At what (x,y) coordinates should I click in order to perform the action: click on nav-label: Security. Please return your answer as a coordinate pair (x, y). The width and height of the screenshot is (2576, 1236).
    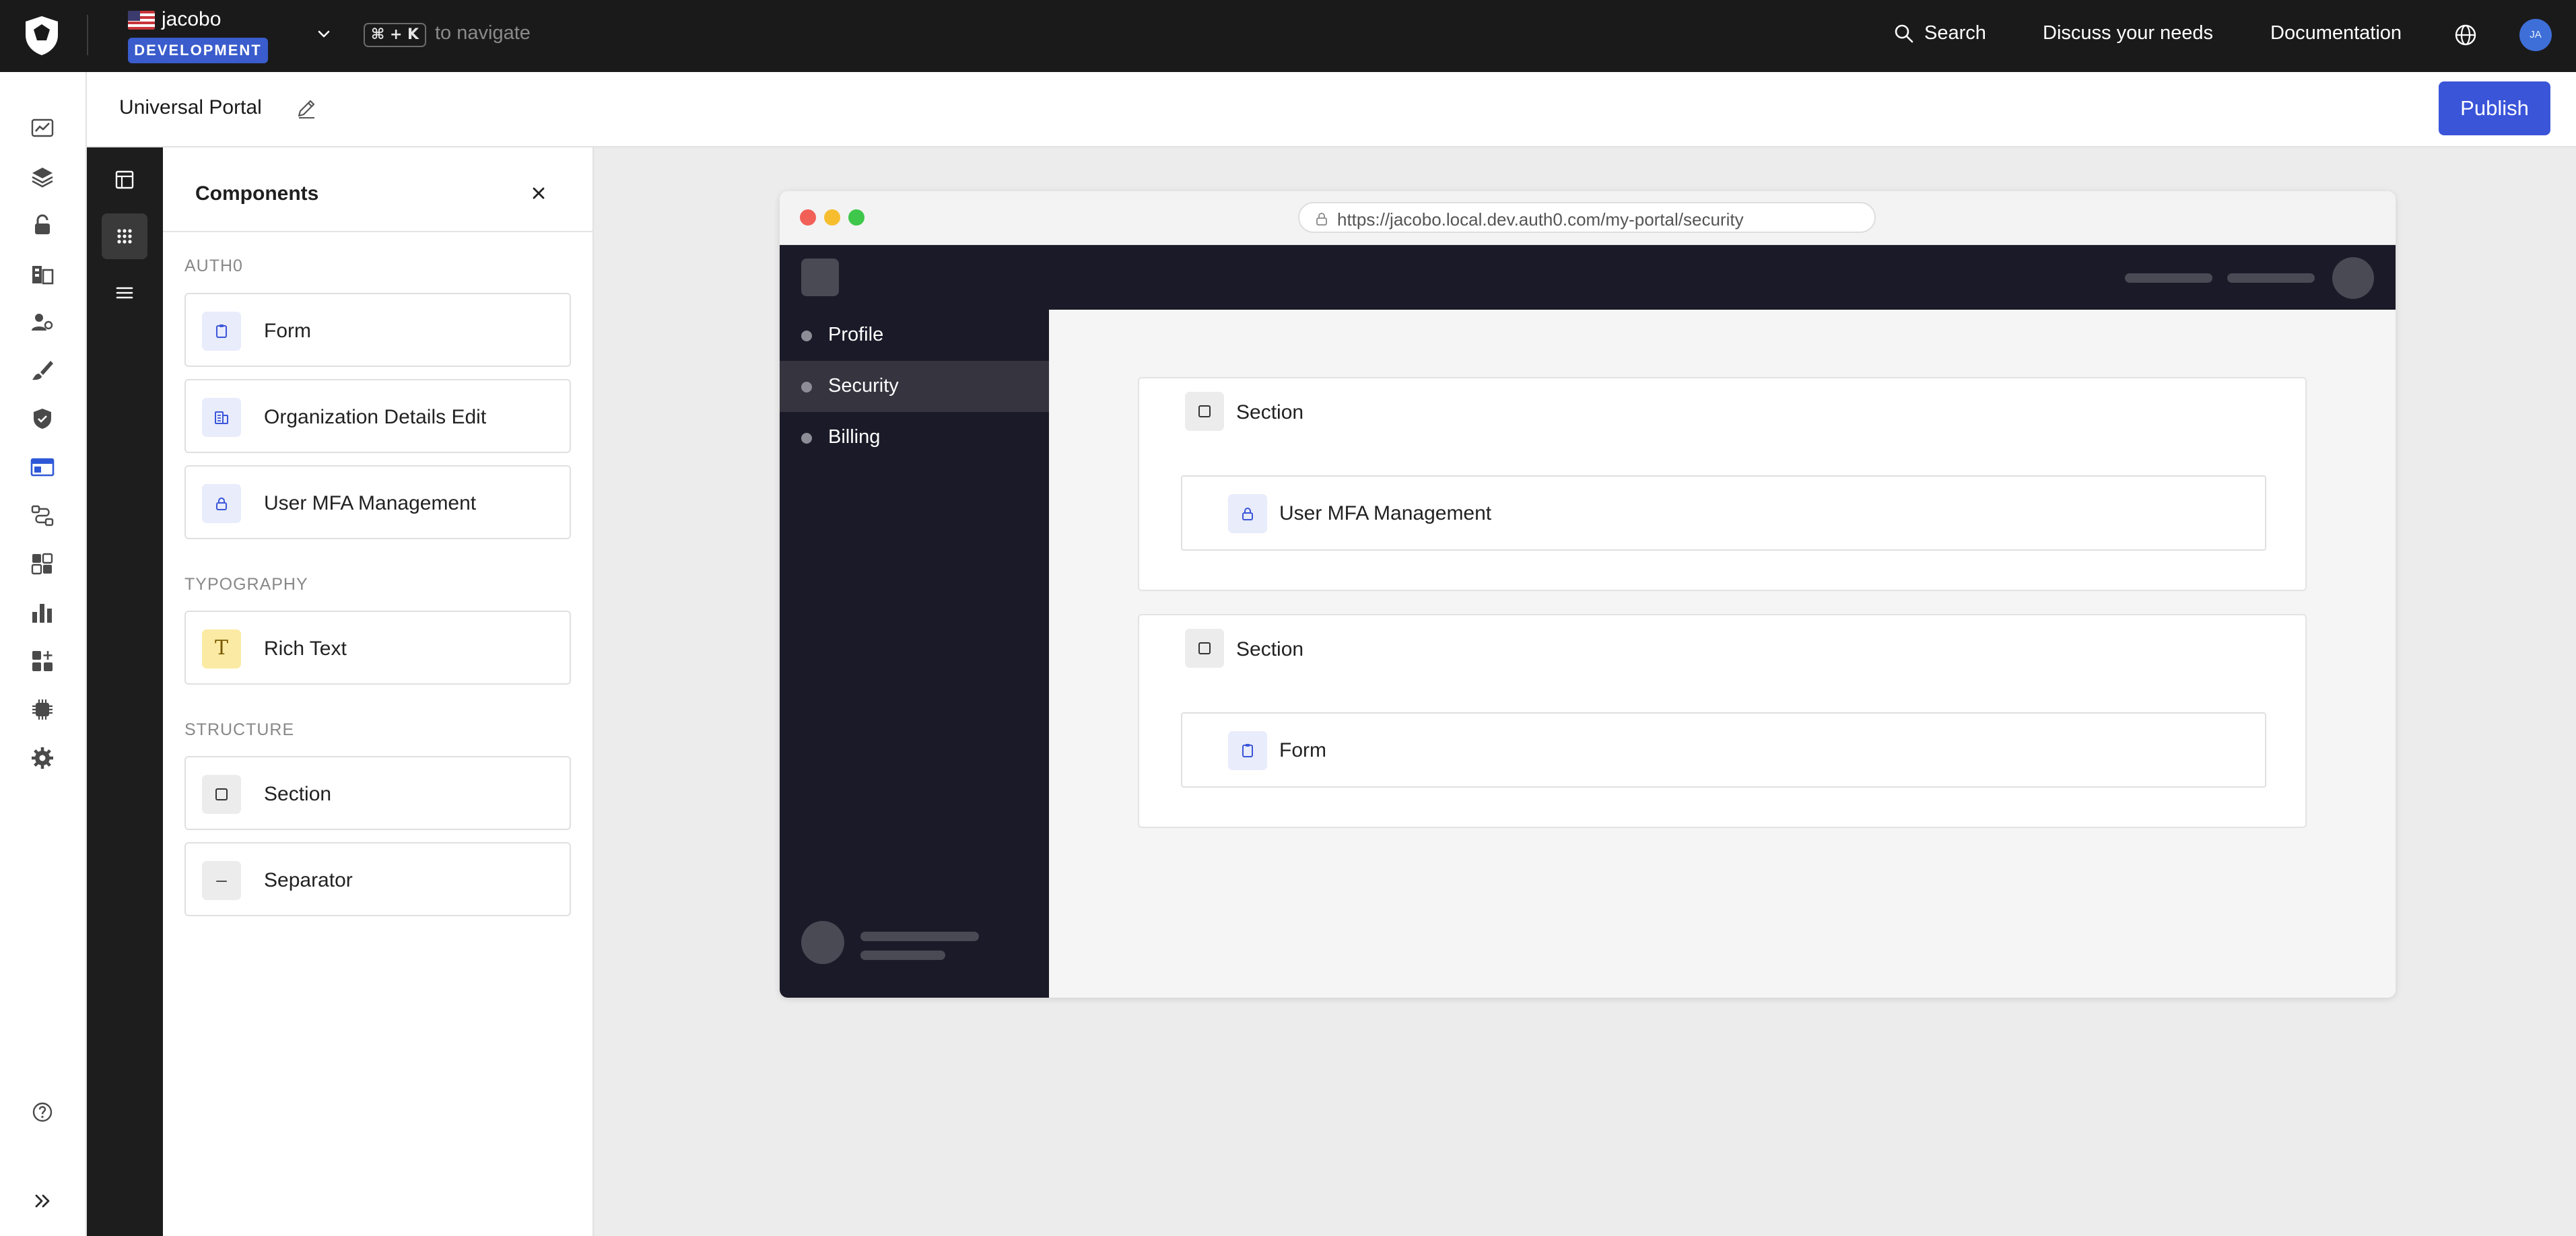
    Looking at the image, I should click on (863, 386).